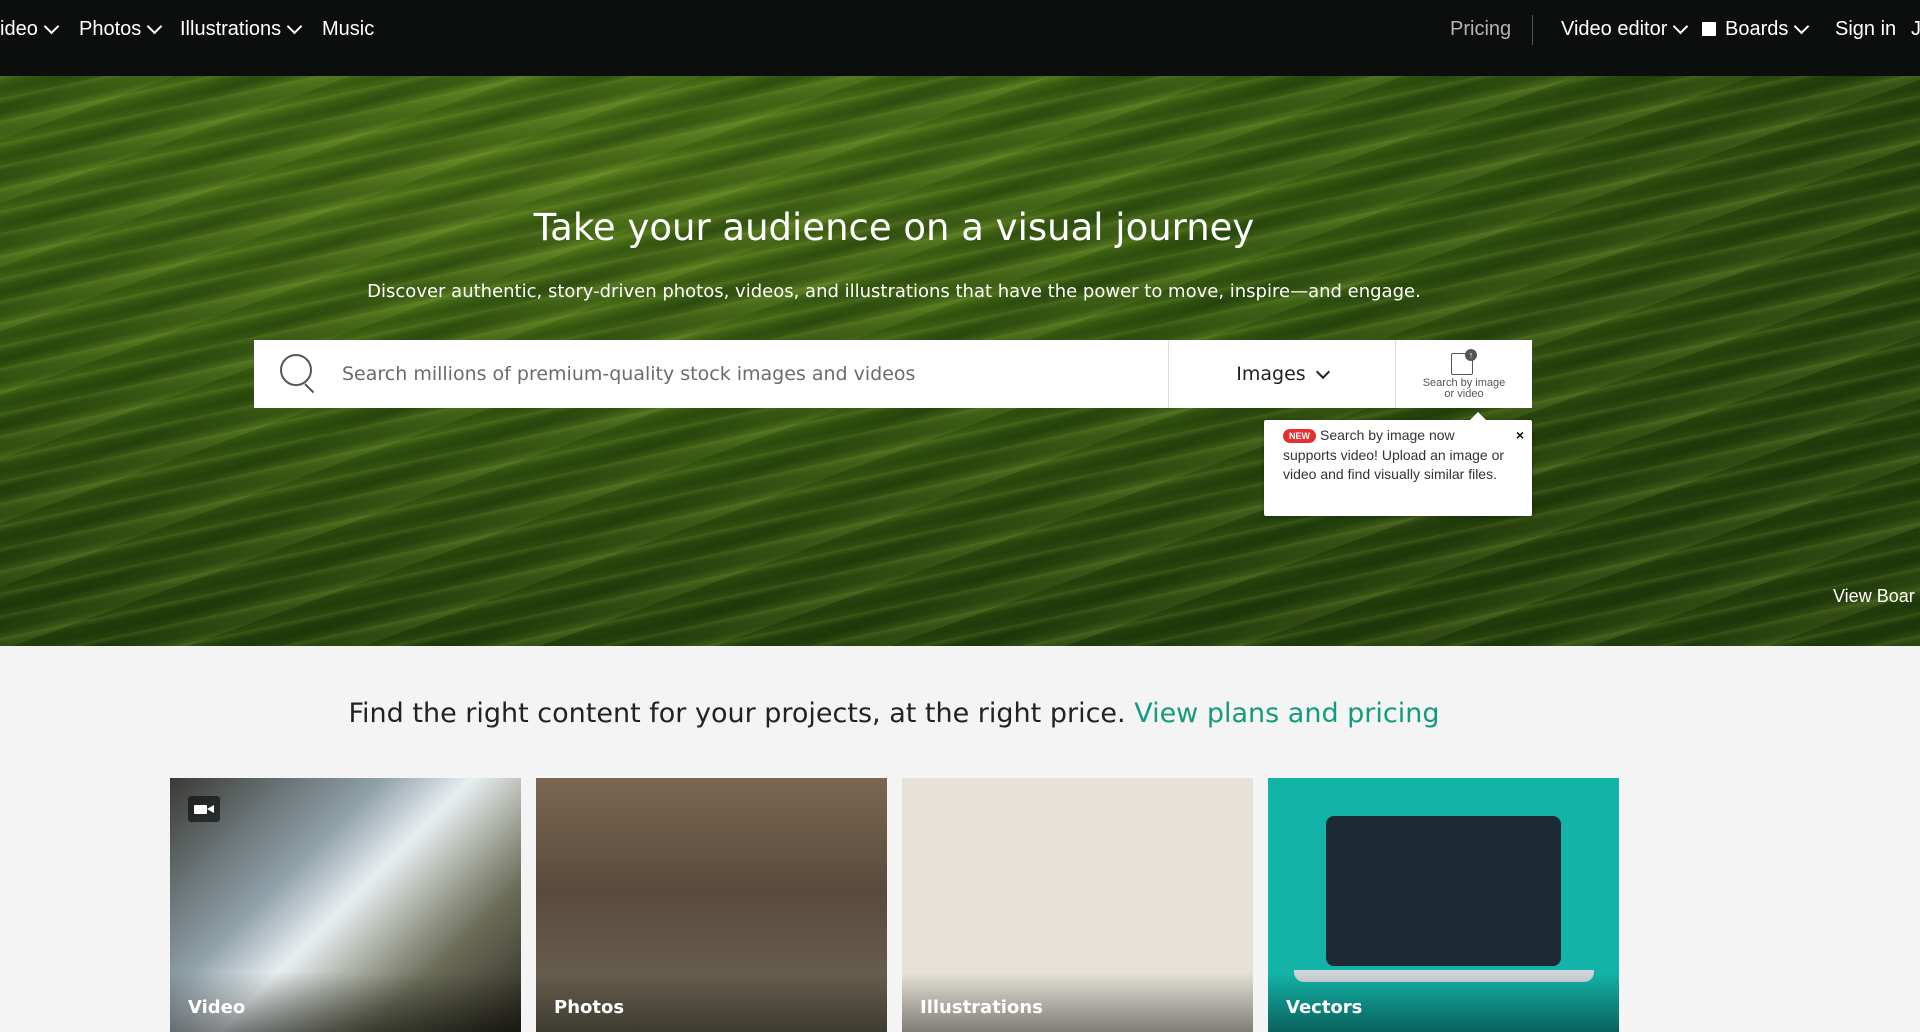 The image size is (1920, 1032). What do you see at coordinates (1709, 29) in the screenshot?
I see `boards-icon` at bounding box center [1709, 29].